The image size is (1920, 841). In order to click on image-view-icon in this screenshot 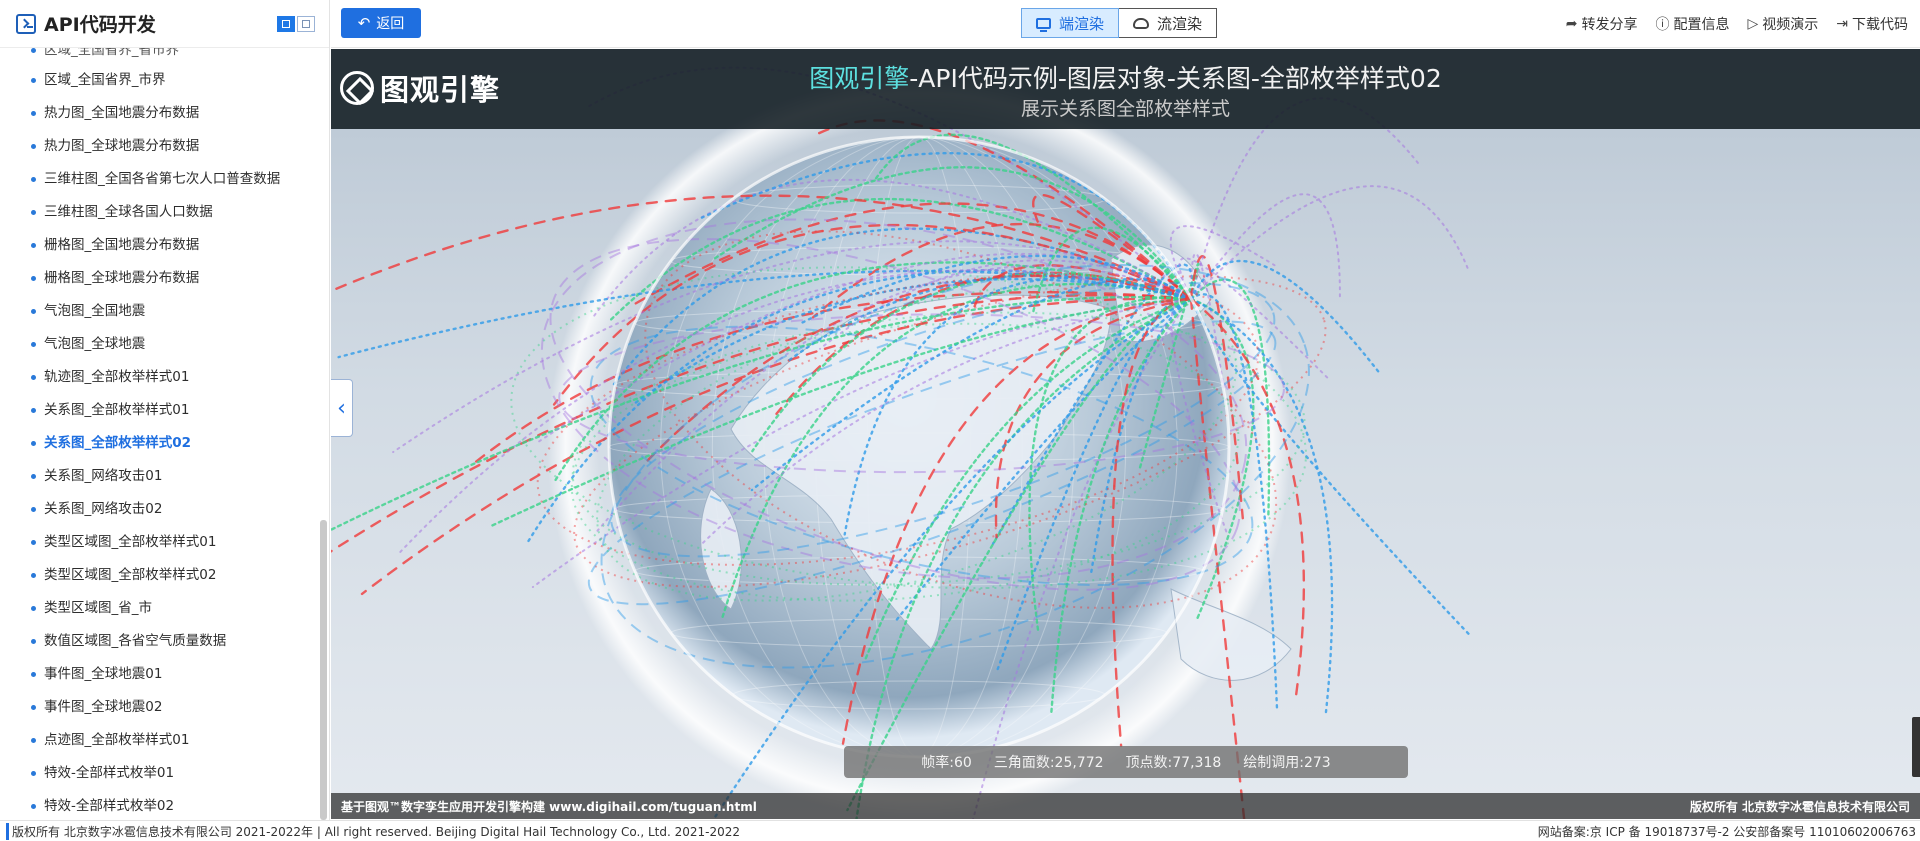, I will do `click(306, 23)`.